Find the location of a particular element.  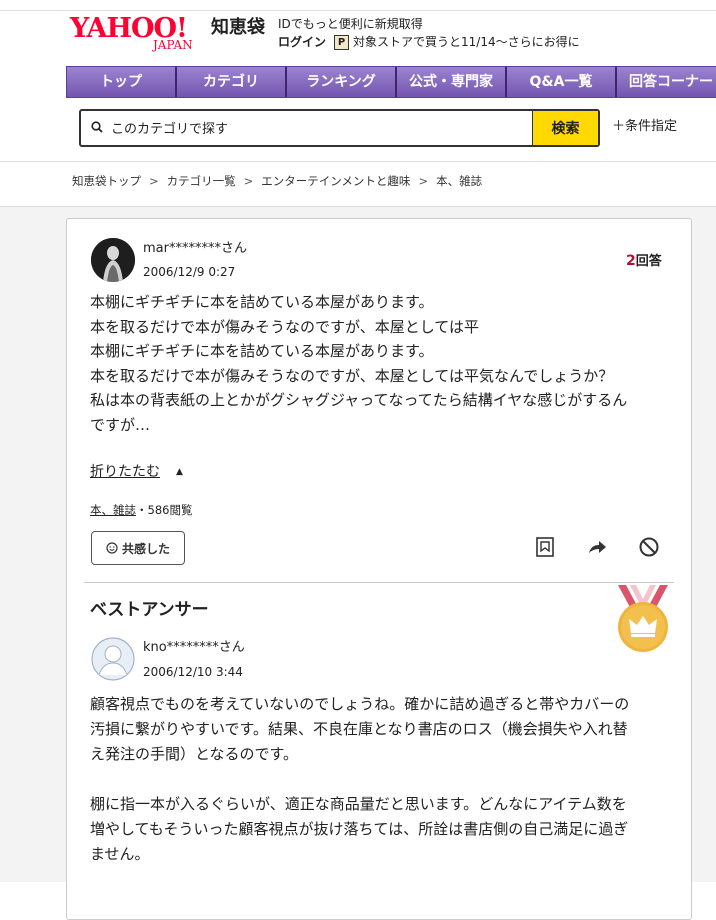

nav-top: トップ is located at coordinates (122, 82).